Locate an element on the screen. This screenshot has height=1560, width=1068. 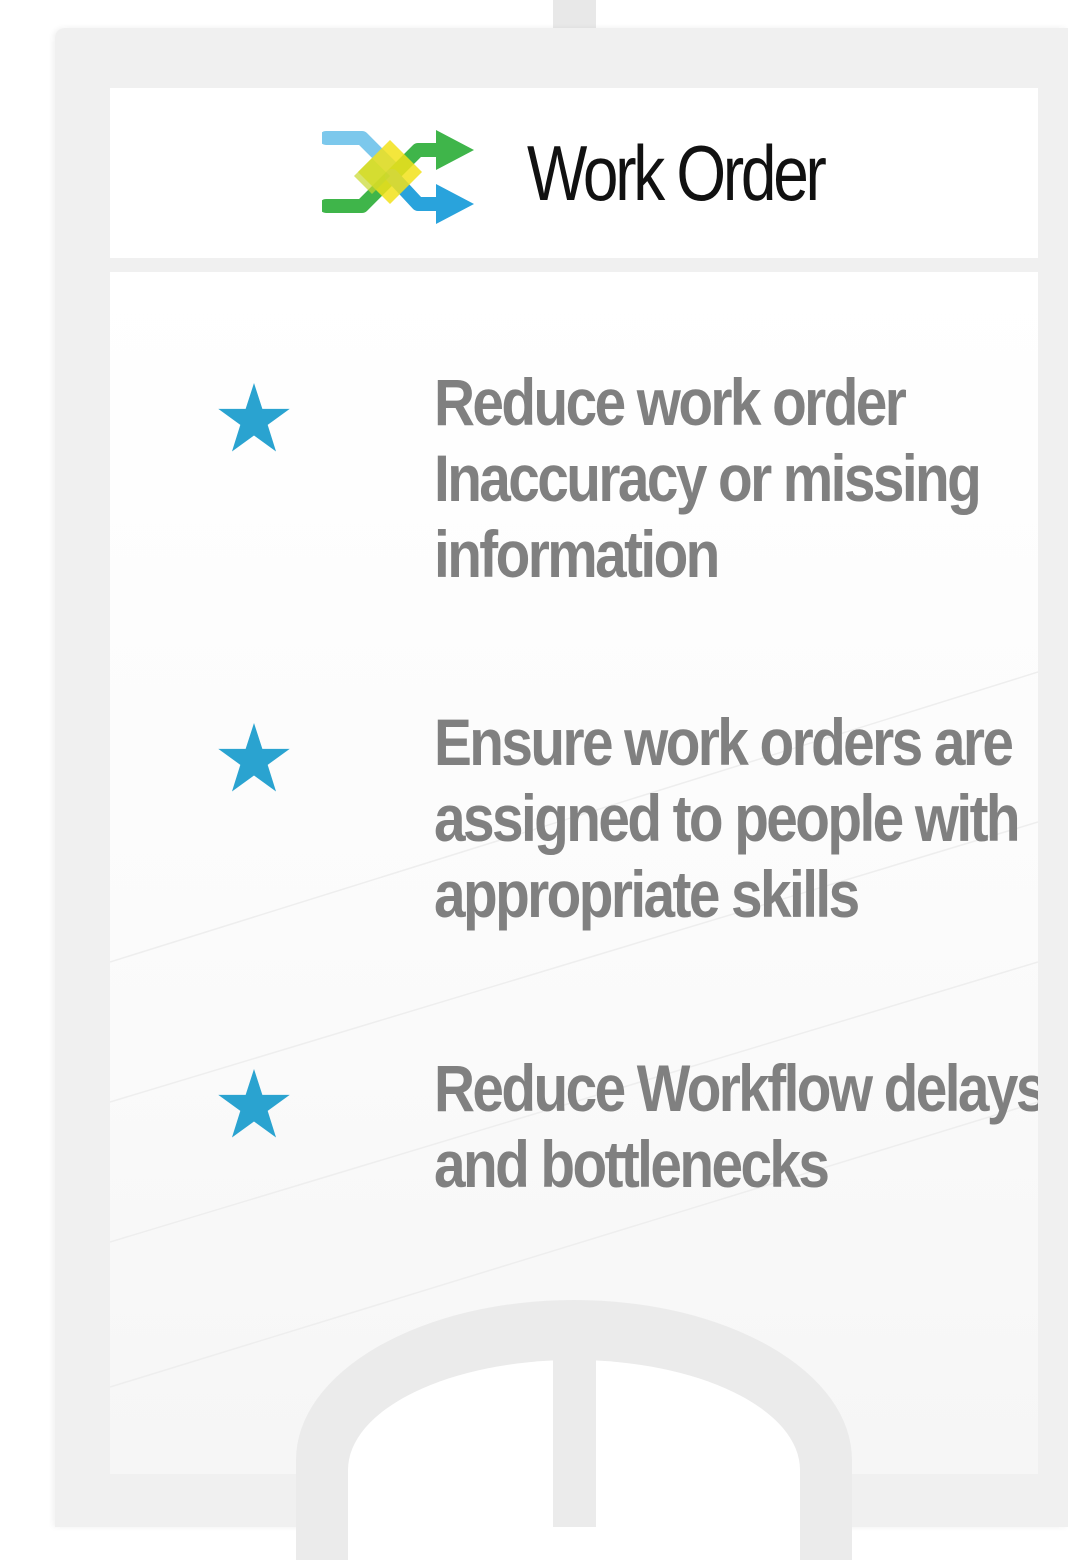
header: Work Order is located at coordinates (574, 173).